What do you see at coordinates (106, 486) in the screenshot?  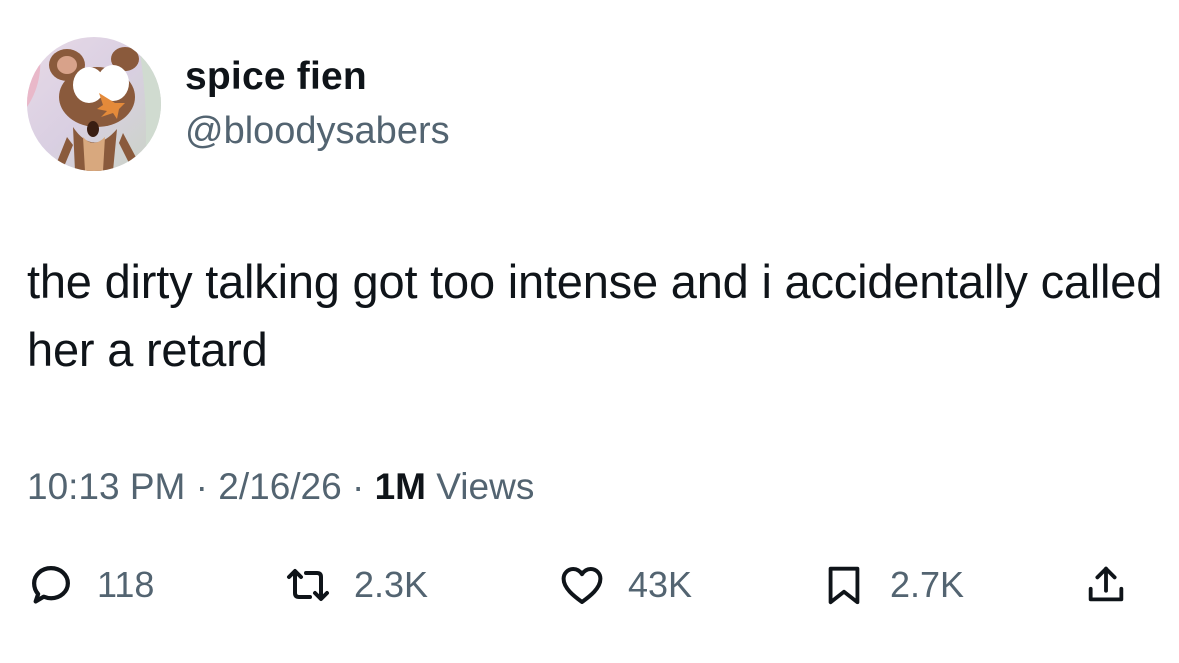 I see `tweet-time: 10:13 PM` at bounding box center [106, 486].